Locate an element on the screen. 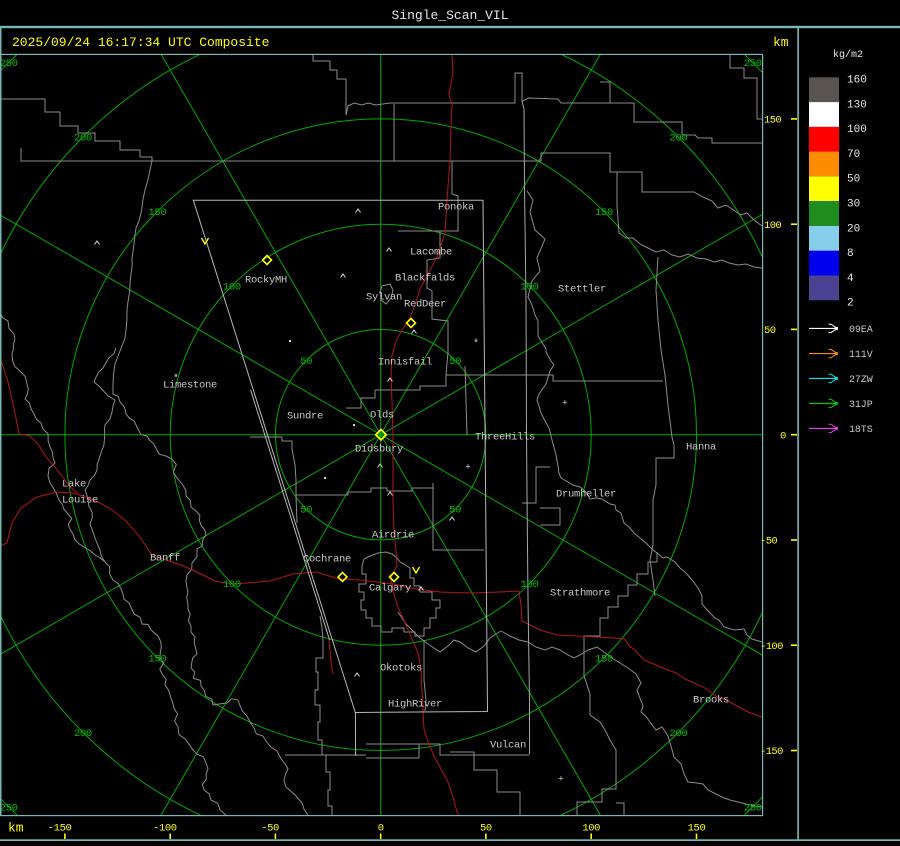 The height and width of the screenshot is (846, 900). svg-text: Vulcan is located at coordinates (508, 746).